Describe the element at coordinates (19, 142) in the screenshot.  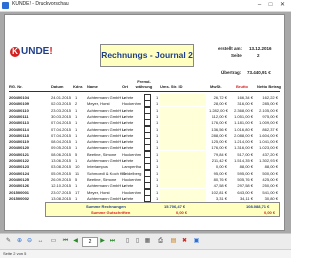
I see `cell-nr: 200400119` at that location.